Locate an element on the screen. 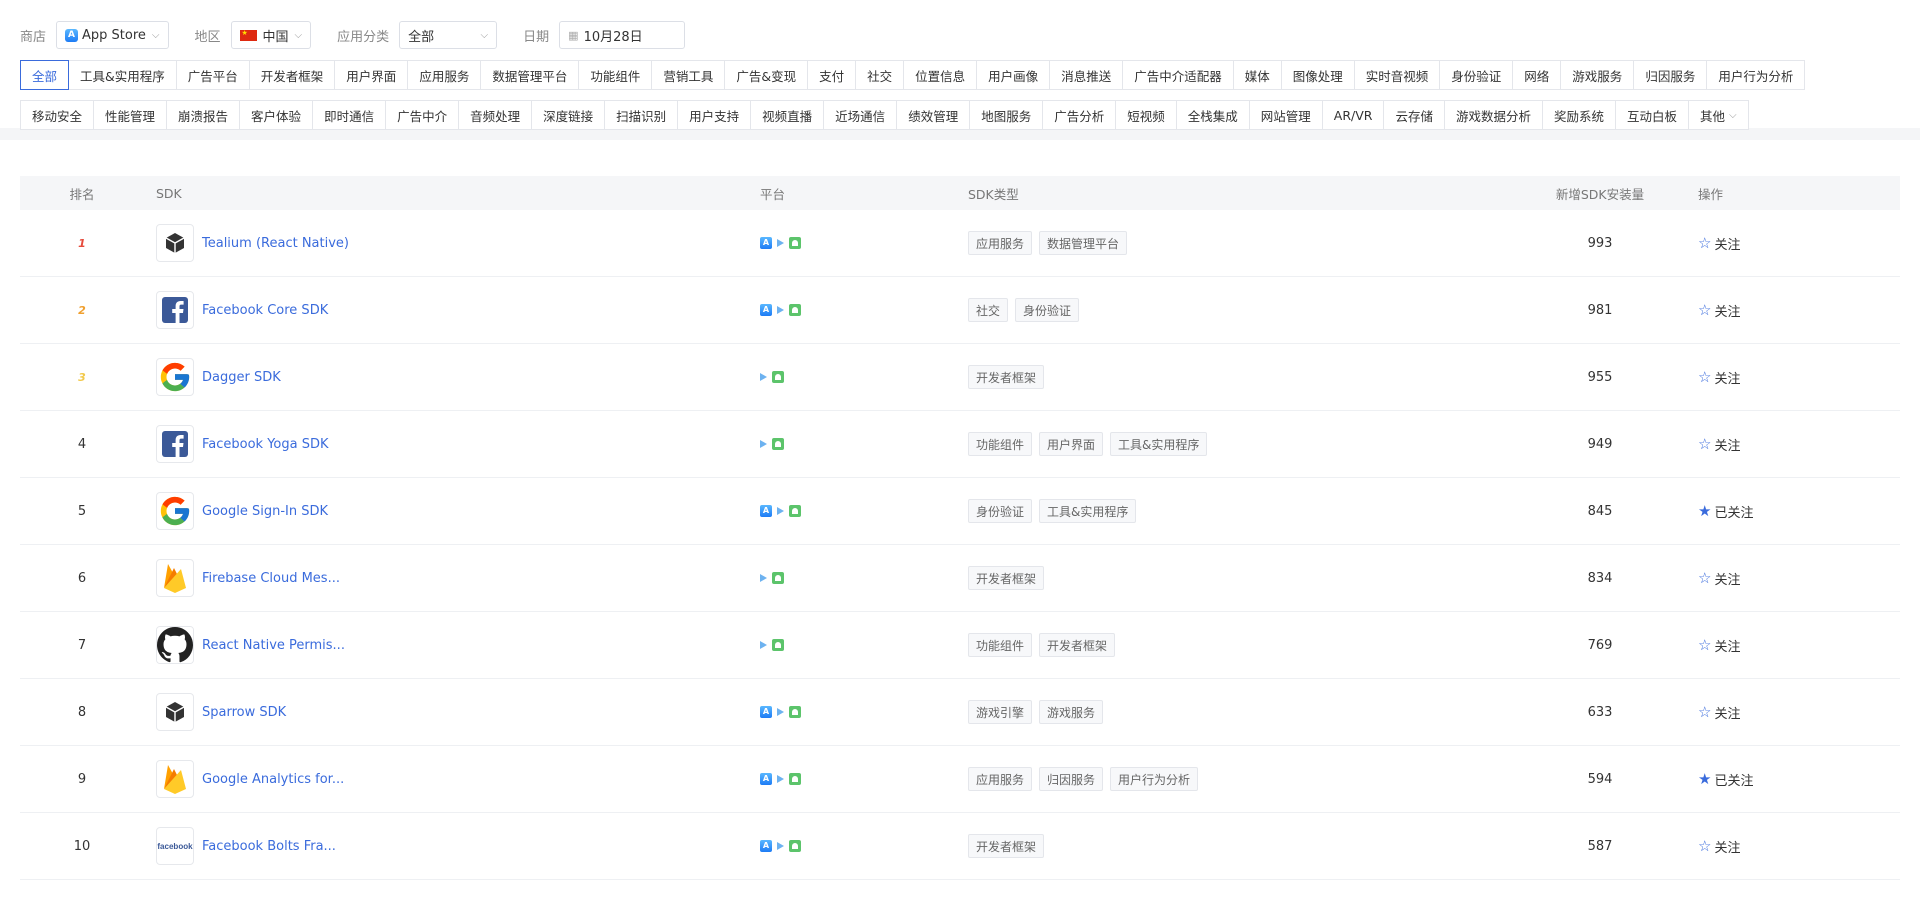 The image size is (1920, 902). category-chip: 用户界面 is located at coordinates (371, 75).